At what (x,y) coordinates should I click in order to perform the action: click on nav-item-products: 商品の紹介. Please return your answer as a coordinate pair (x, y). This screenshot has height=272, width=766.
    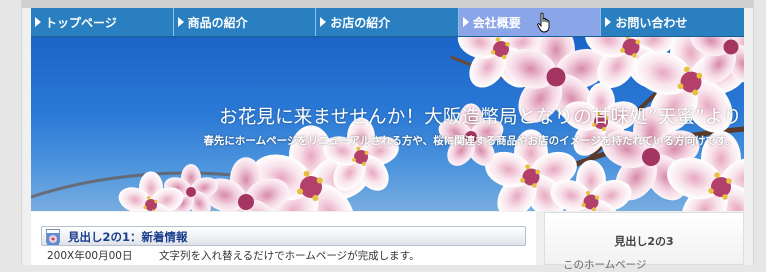
    Looking at the image, I should click on (245, 22).